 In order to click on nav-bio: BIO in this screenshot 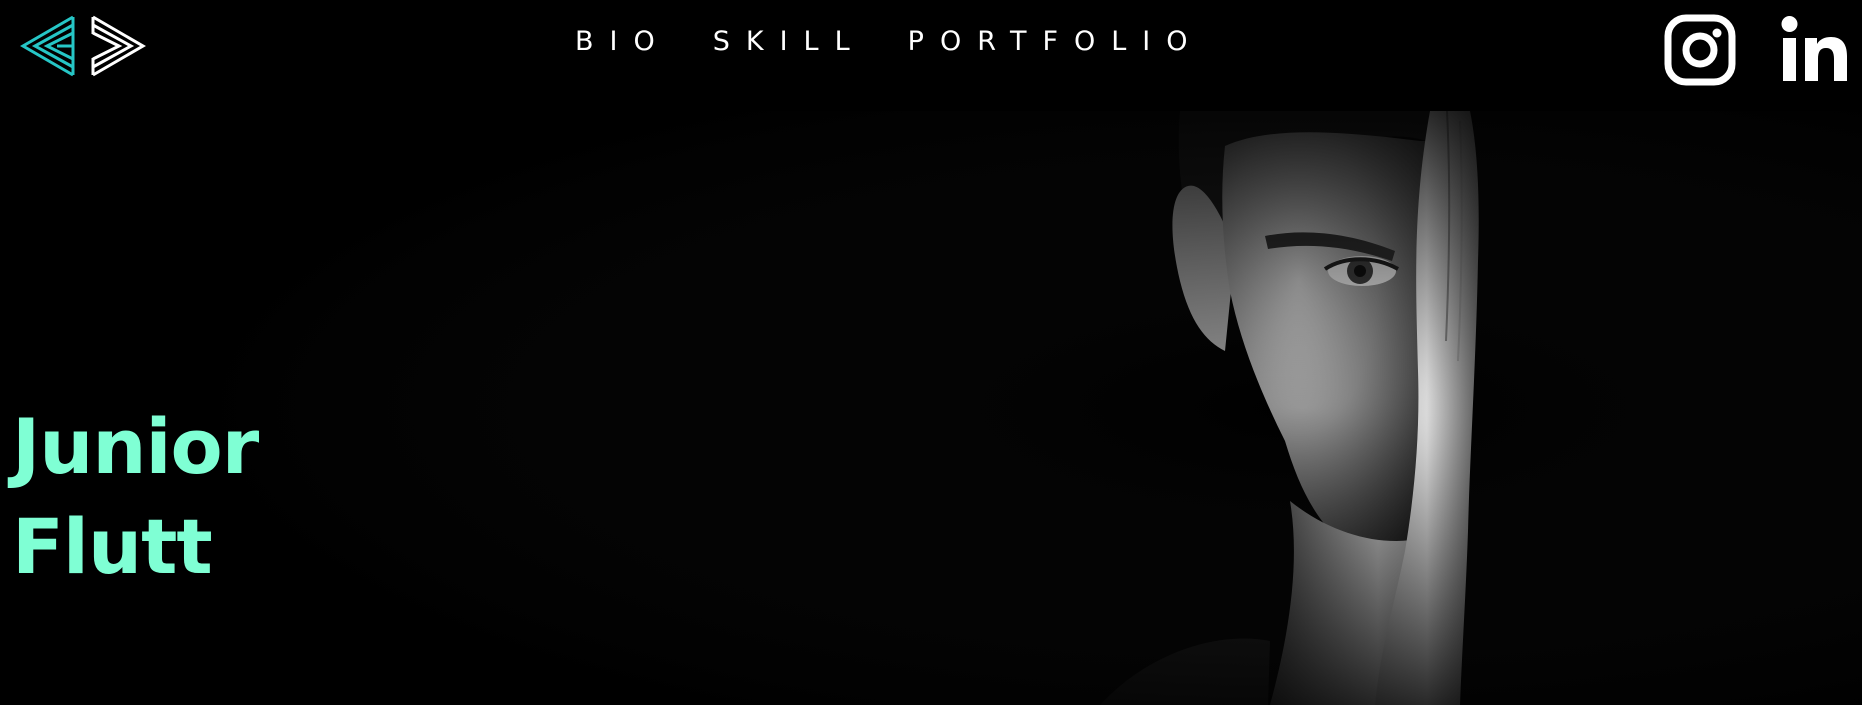, I will do `click(623, 41)`.